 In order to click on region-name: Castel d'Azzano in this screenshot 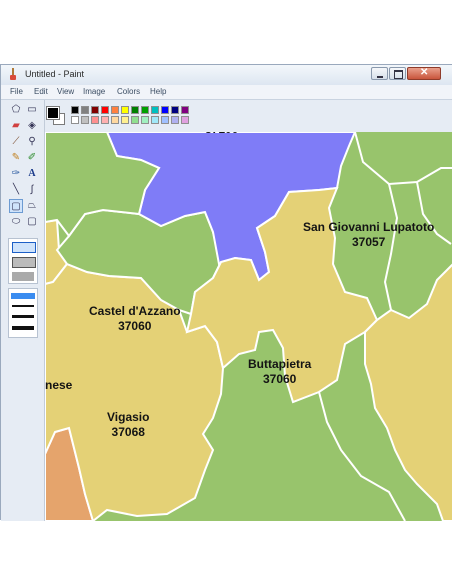, I will do `click(135, 311)`.